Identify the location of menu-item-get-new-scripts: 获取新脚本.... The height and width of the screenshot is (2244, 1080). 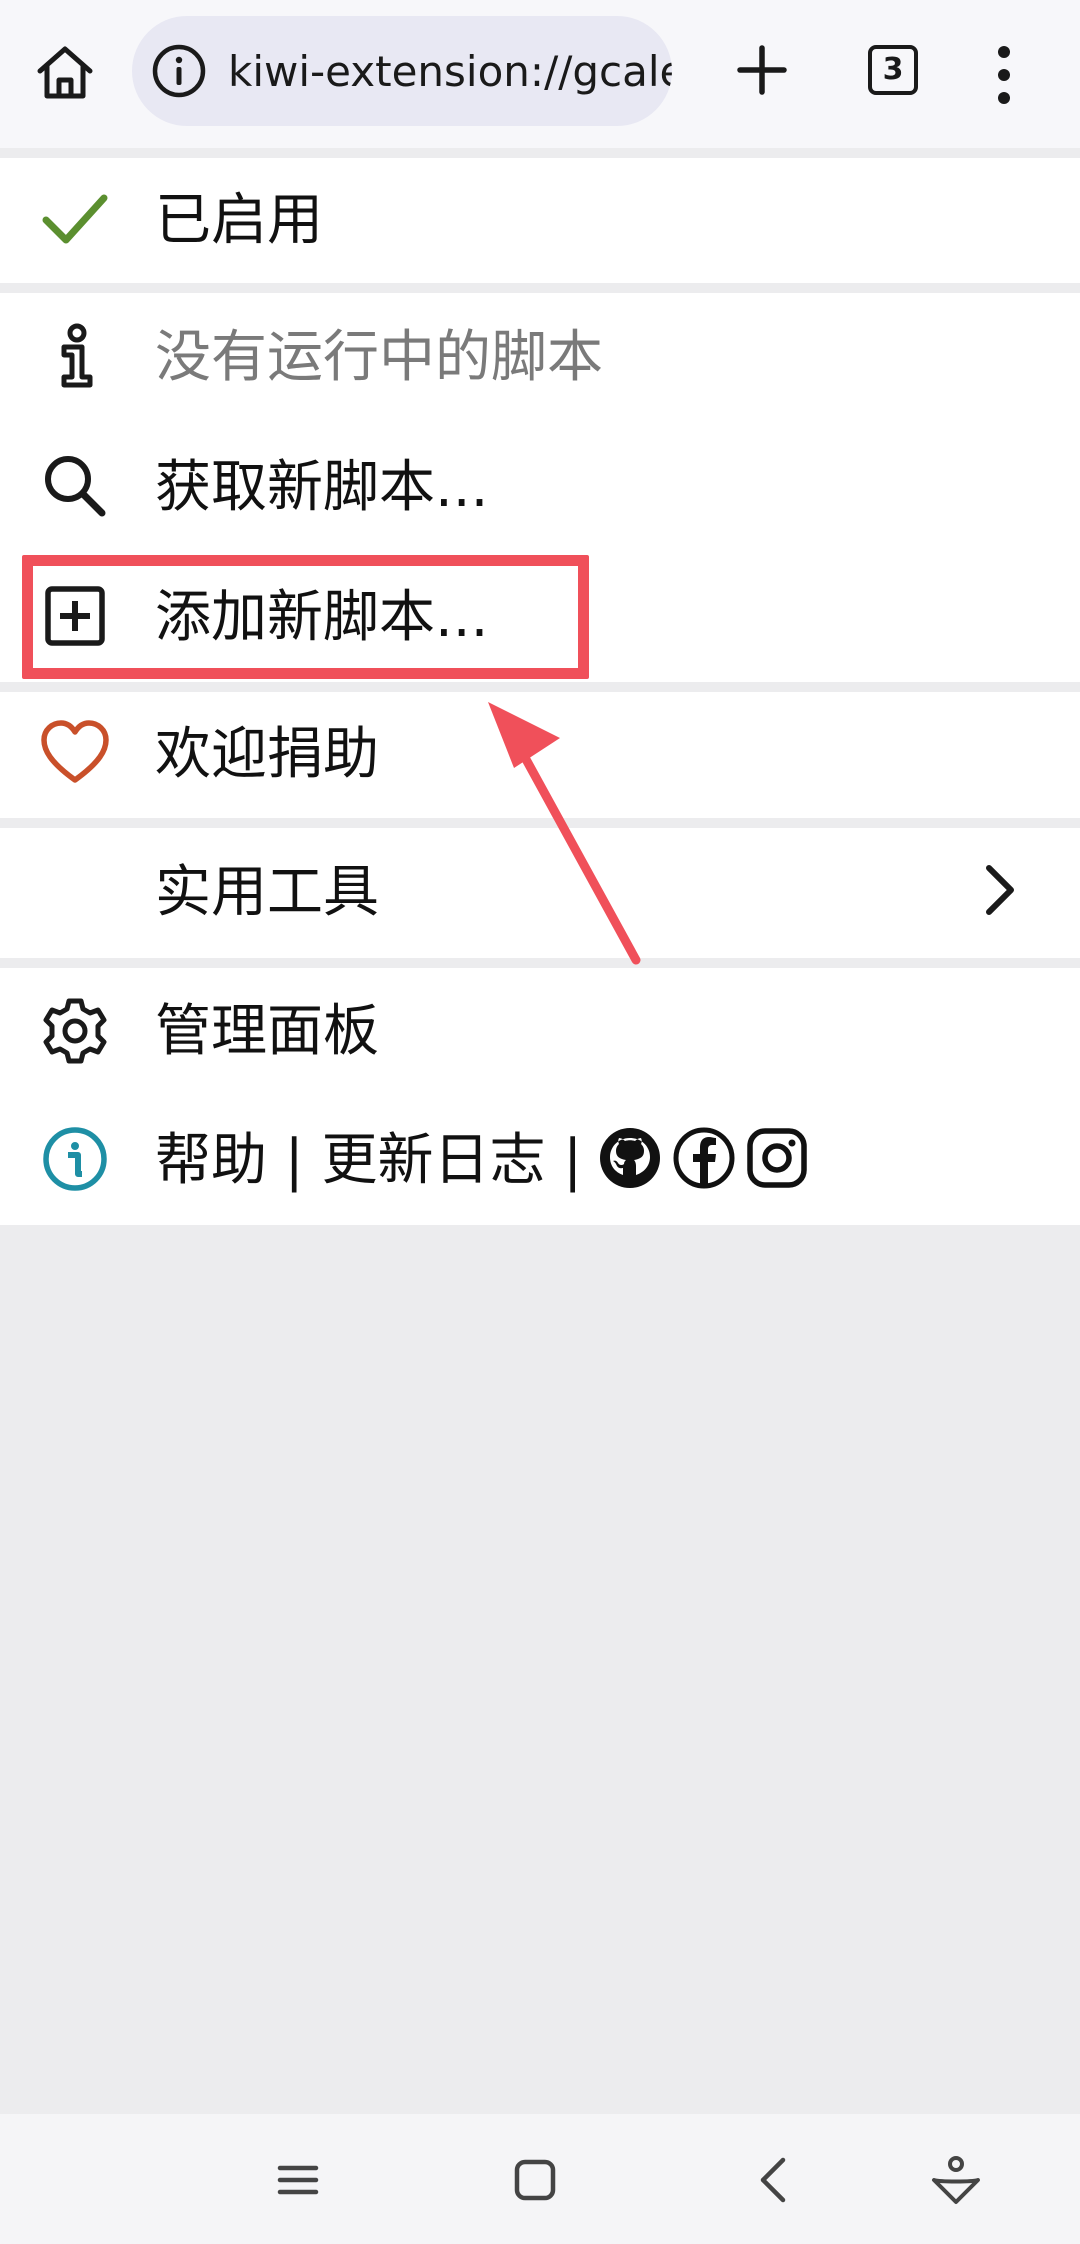
(540, 488).